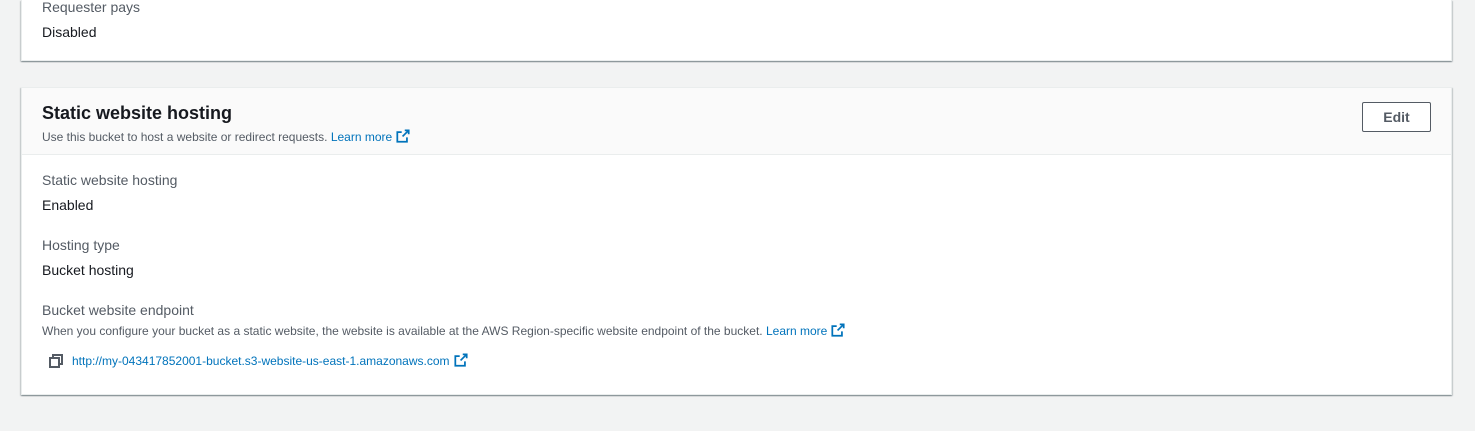 The image size is (1475, 431). What do you see at coordinates (796, 331) in the screenshot?
I see `endpoint-learn-more-label: Learn more` at bounding box center [796, 331].